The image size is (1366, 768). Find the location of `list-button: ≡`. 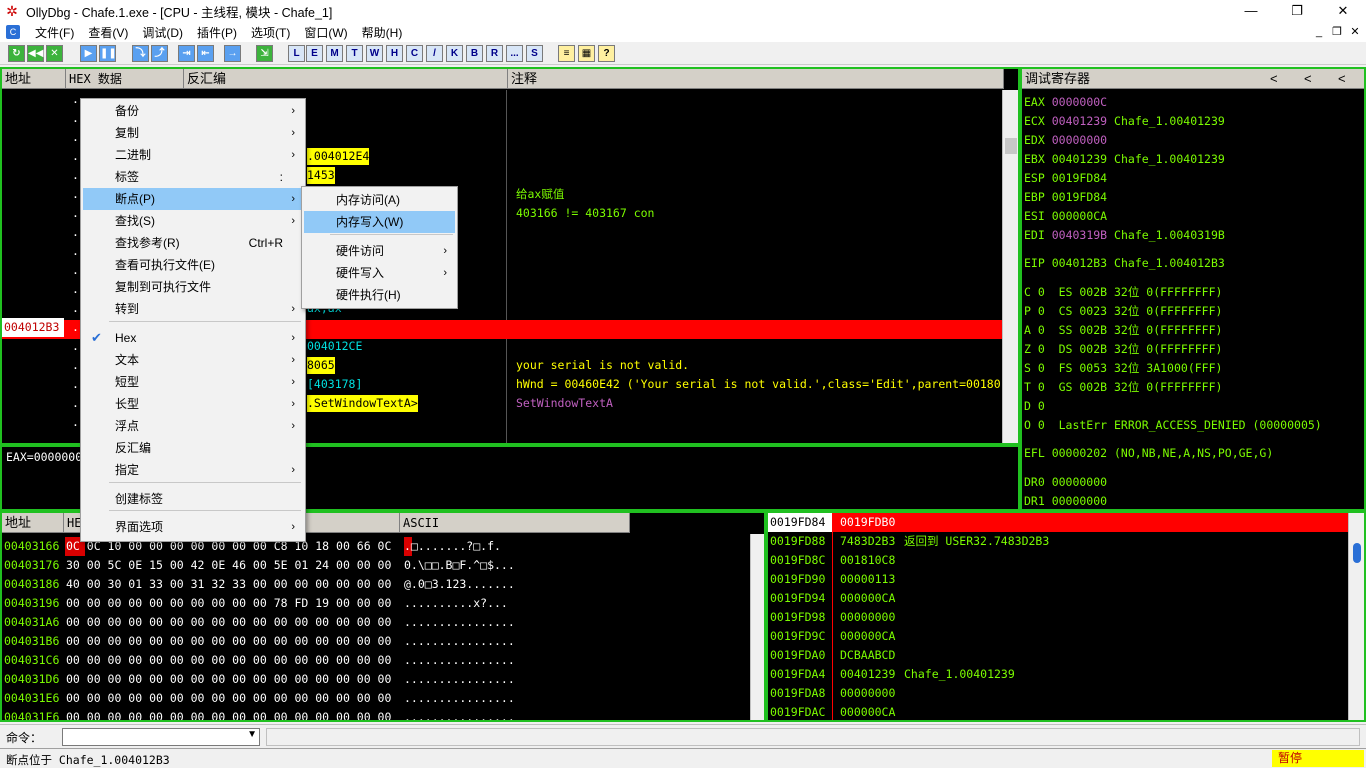

list-button: ≡ is located at coordinates (566, 53).